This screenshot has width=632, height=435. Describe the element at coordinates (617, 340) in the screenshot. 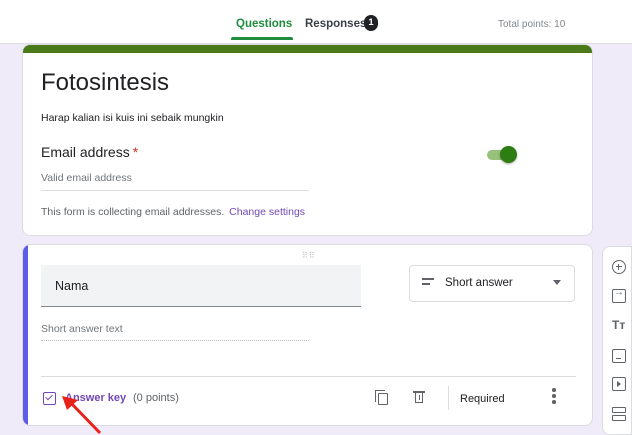

I see `floating-toolbar: Tт` at that location.